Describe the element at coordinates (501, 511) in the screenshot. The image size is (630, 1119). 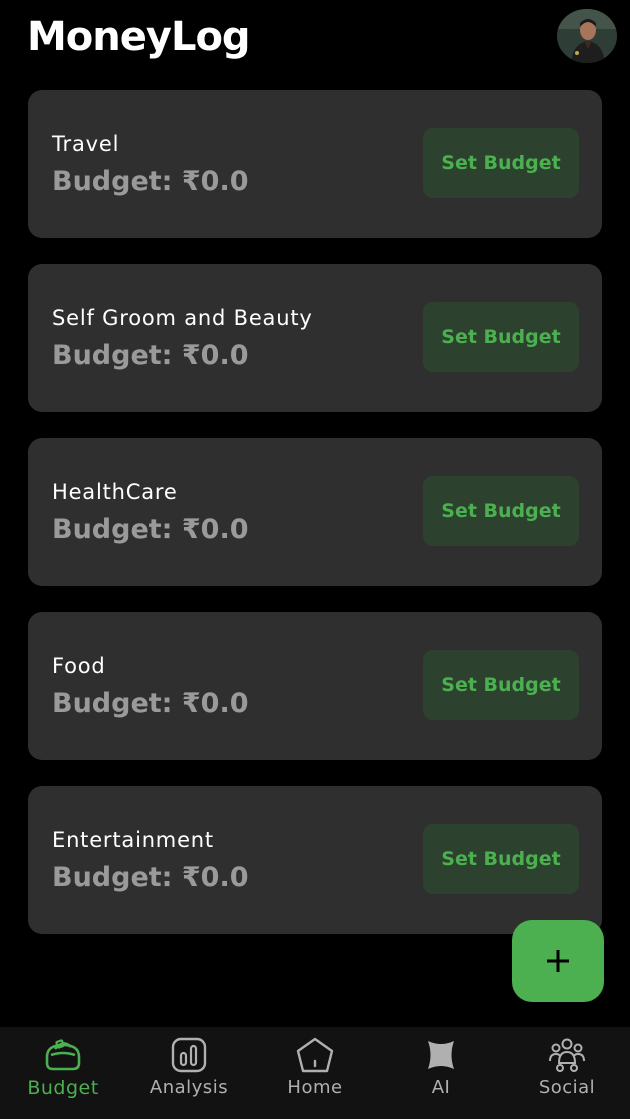
I see `set-budget-button-healthcare: Set Budget` at that location.